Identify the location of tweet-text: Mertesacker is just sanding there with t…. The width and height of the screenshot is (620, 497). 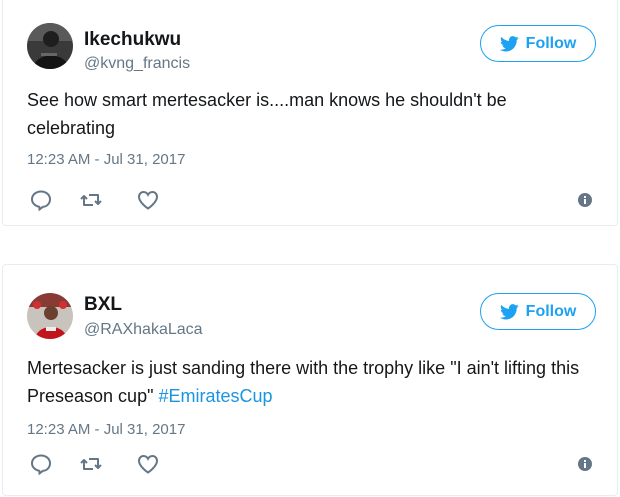
(310, 382).